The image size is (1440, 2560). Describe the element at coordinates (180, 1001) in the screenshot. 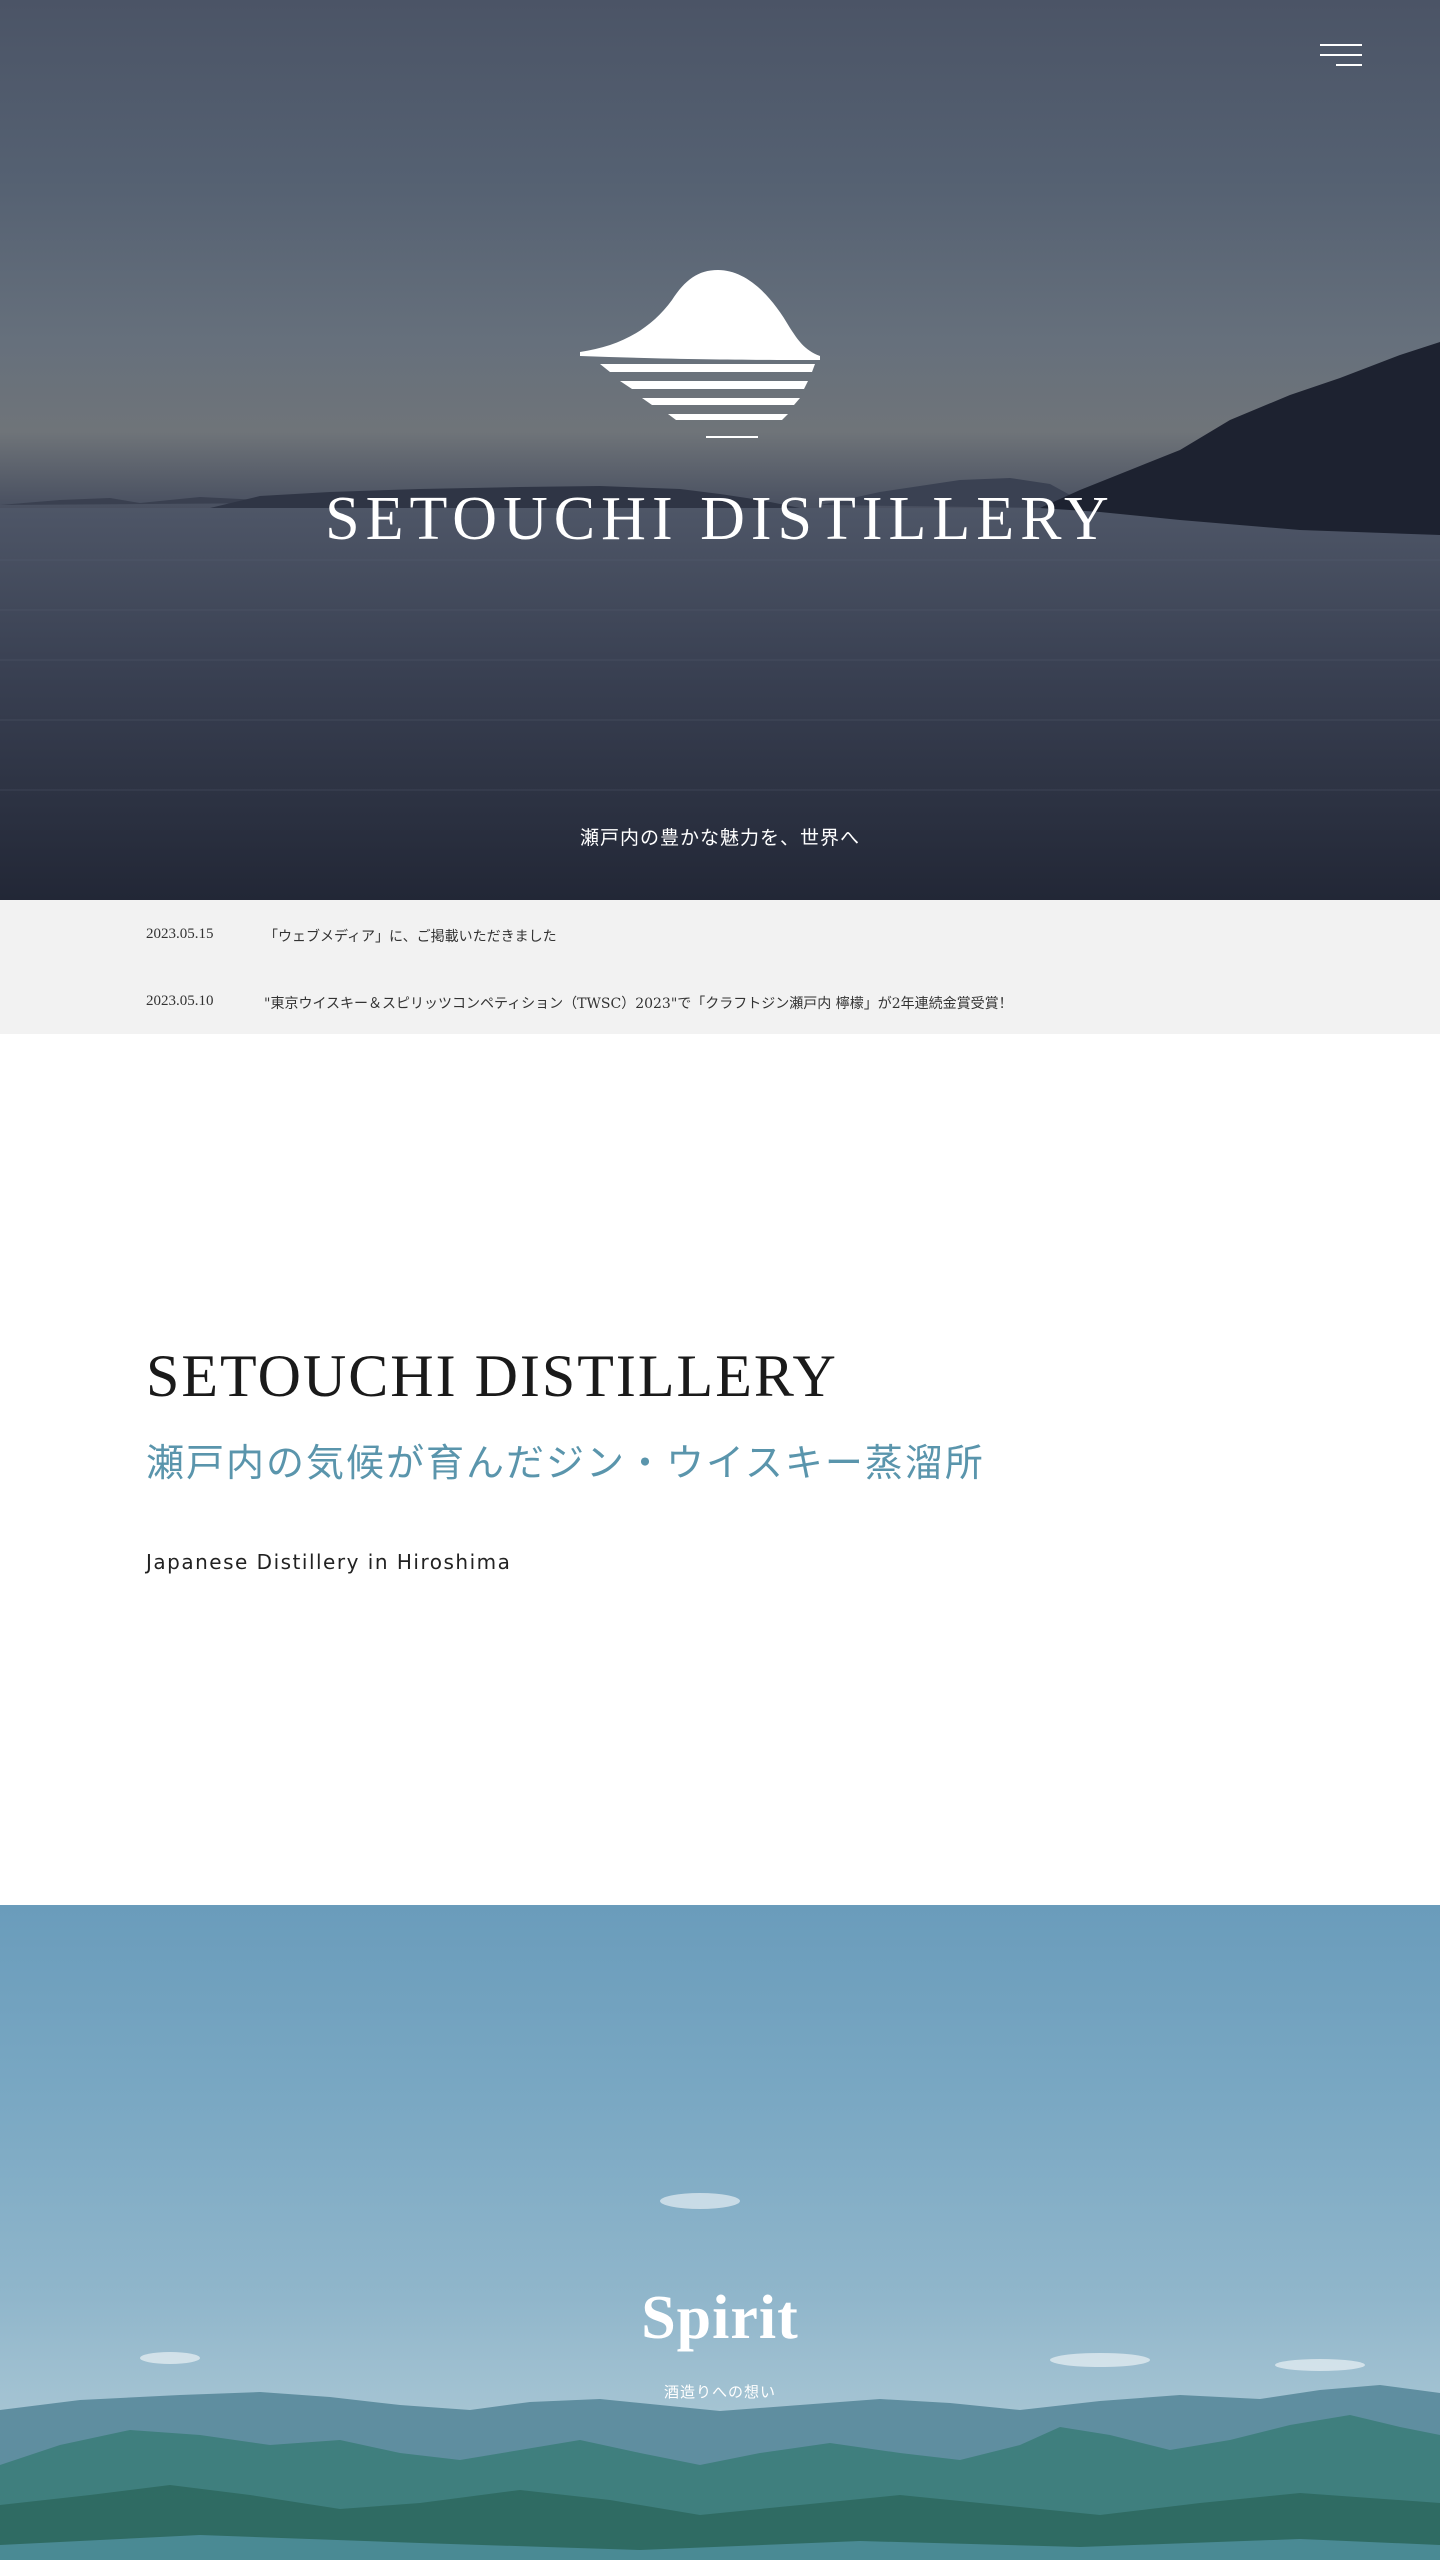

I see `news-date: 2023.05.10` at that location.